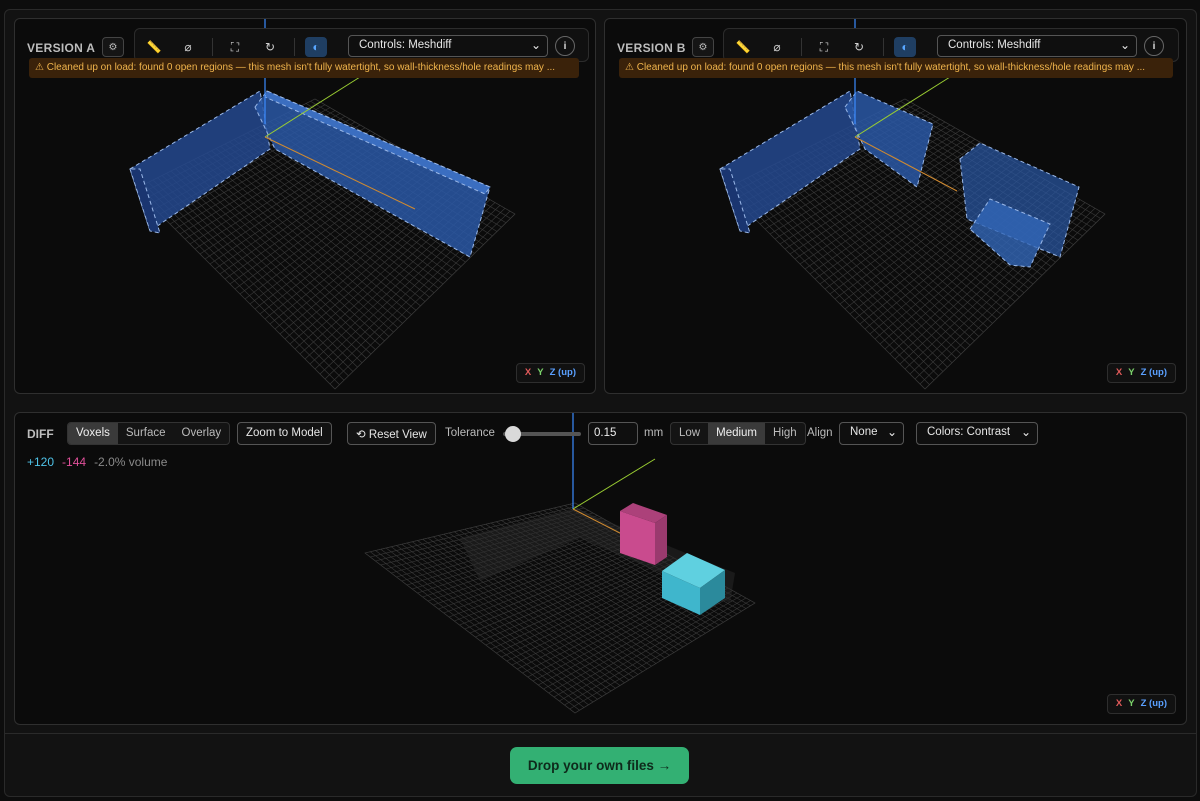  I want to click on mode-surface: Surface, so click(146, 433).